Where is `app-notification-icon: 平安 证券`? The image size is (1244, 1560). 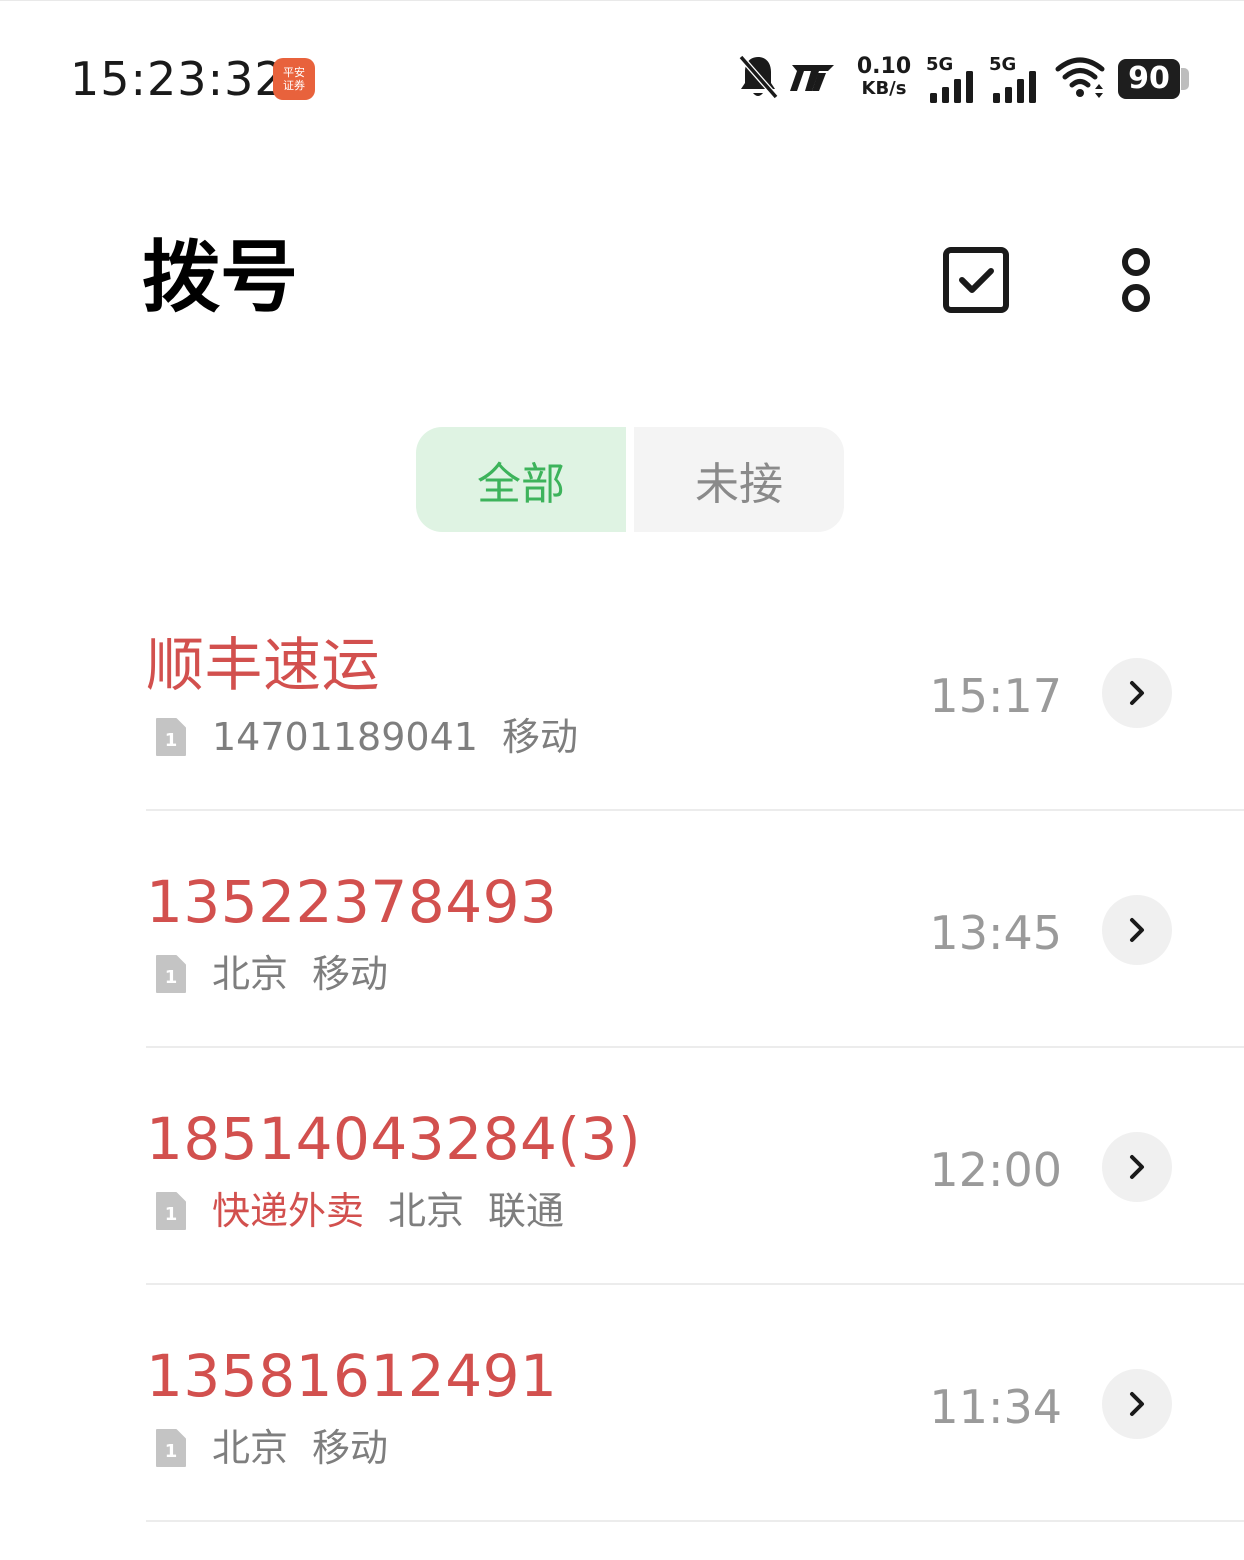 app-notification-icon: 平安 证券 is located at coordinates (294, 79).